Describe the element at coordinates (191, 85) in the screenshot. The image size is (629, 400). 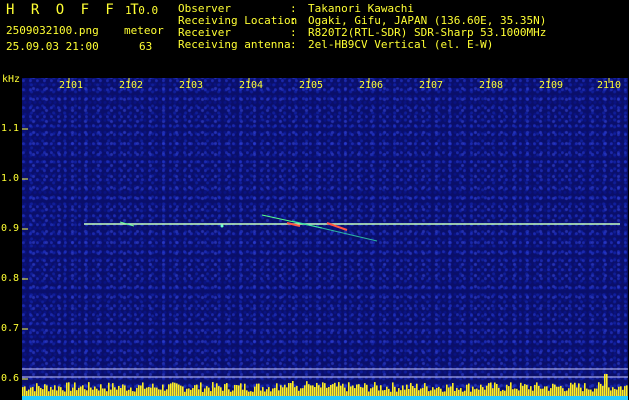
I see `x-tick-label: 2103` at that location.